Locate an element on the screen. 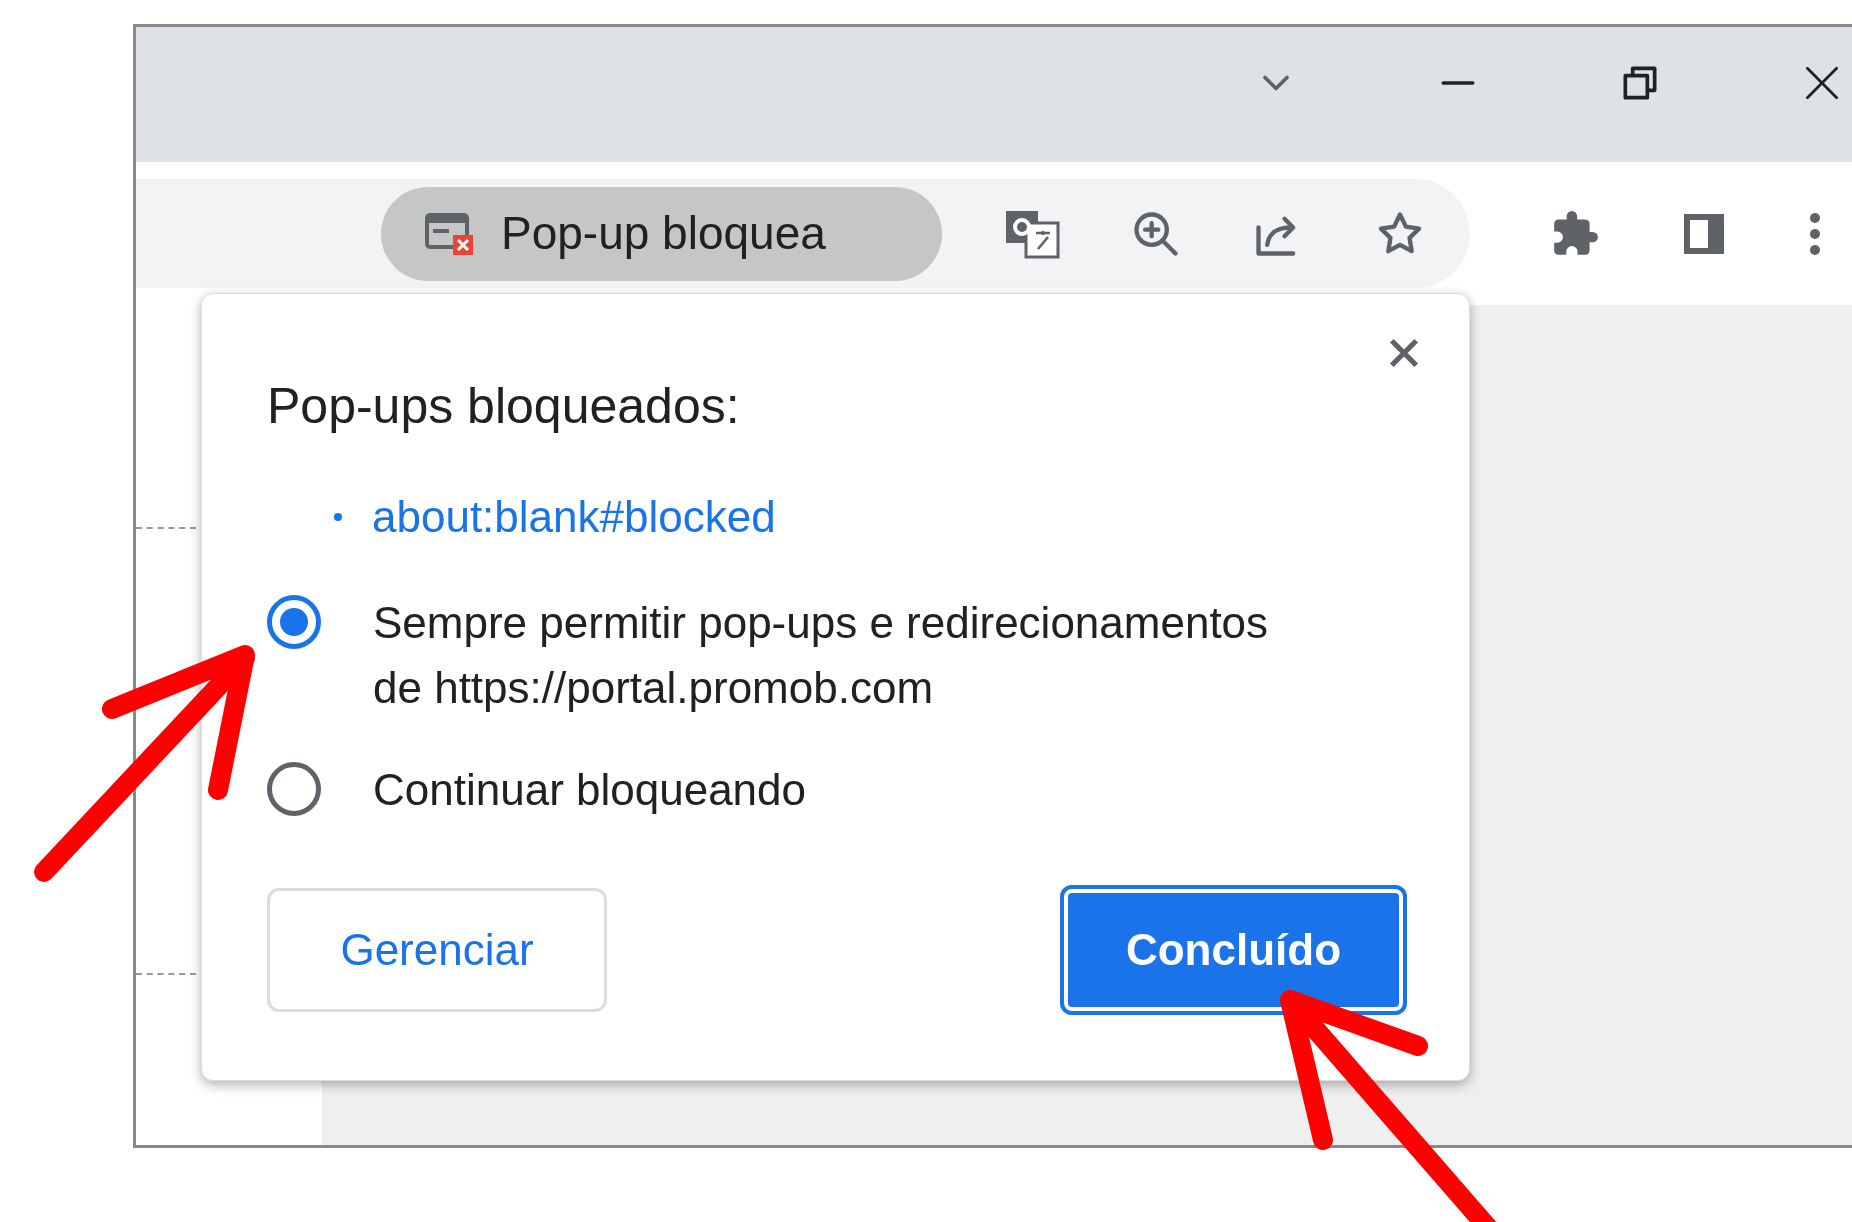  dialog-title: Pop-ups bloqueados: is located at coordinates (504, 406).